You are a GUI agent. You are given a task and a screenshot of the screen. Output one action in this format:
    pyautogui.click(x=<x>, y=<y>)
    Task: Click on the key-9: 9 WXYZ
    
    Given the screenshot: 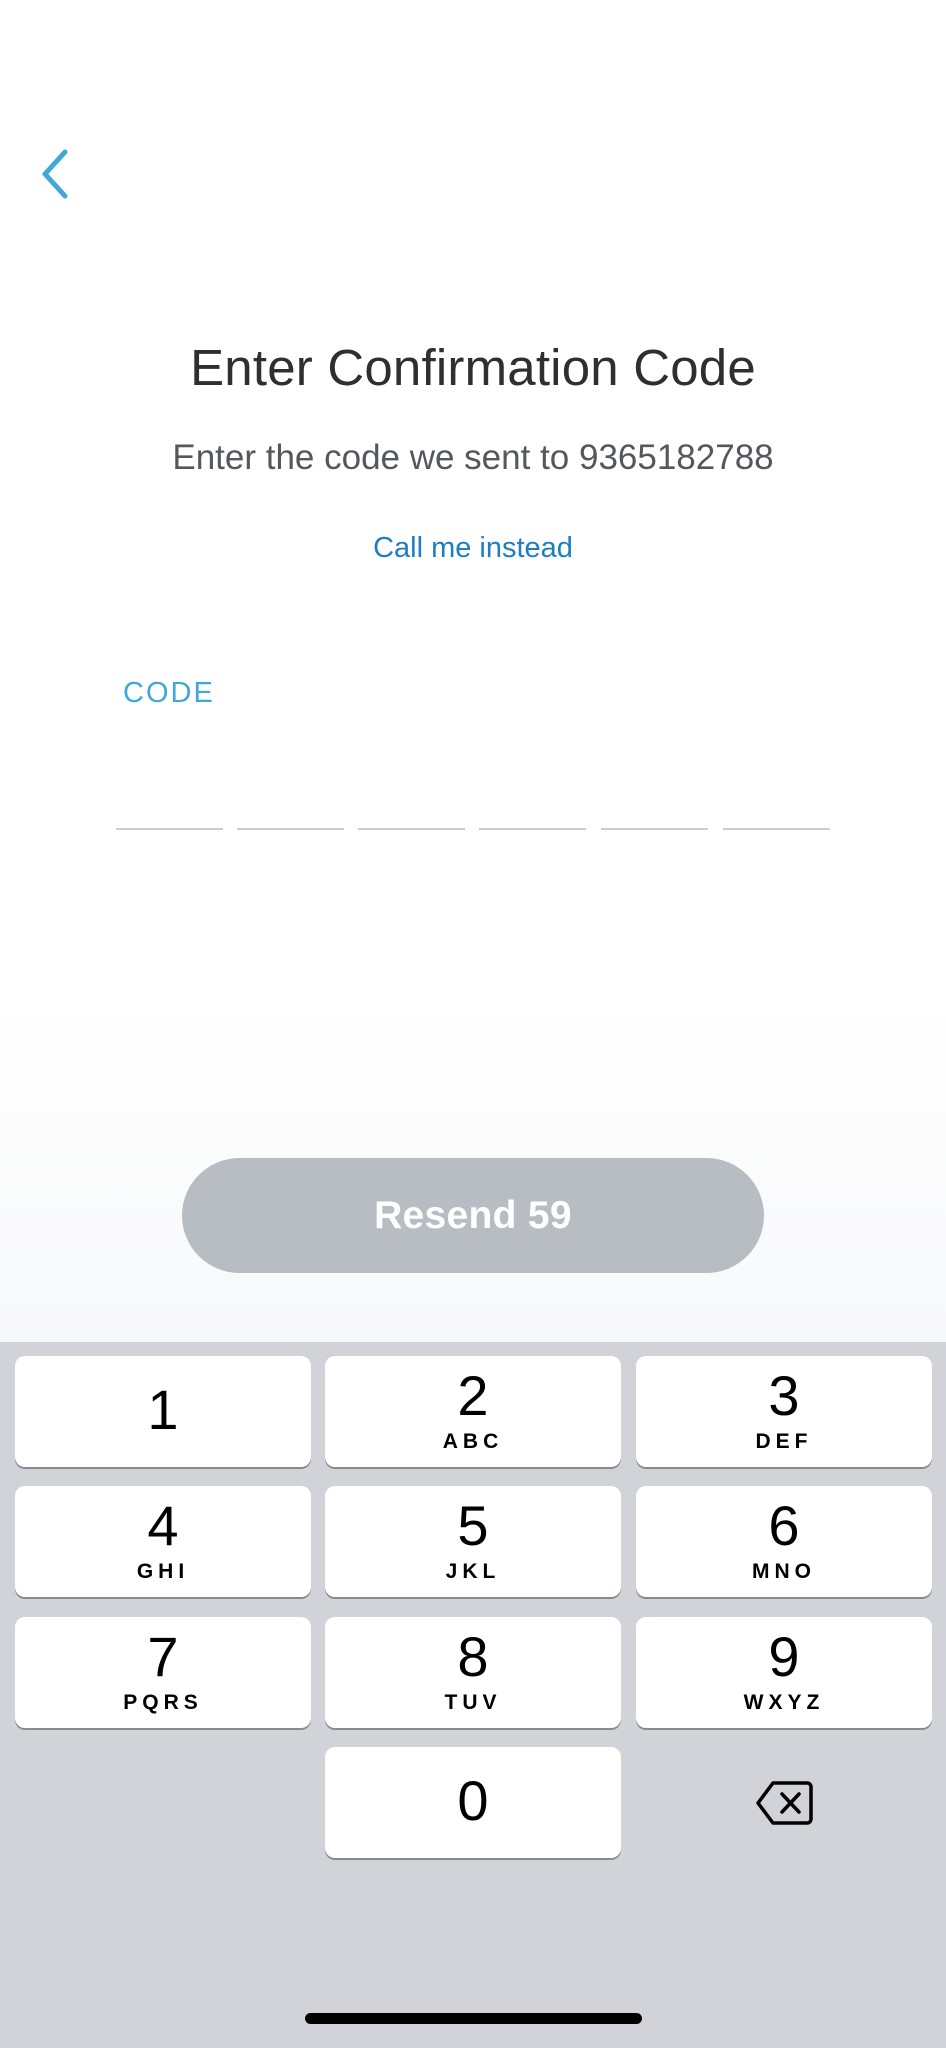 What is the action you would take?
    pyautogui.click(x=784, y=1672)
    